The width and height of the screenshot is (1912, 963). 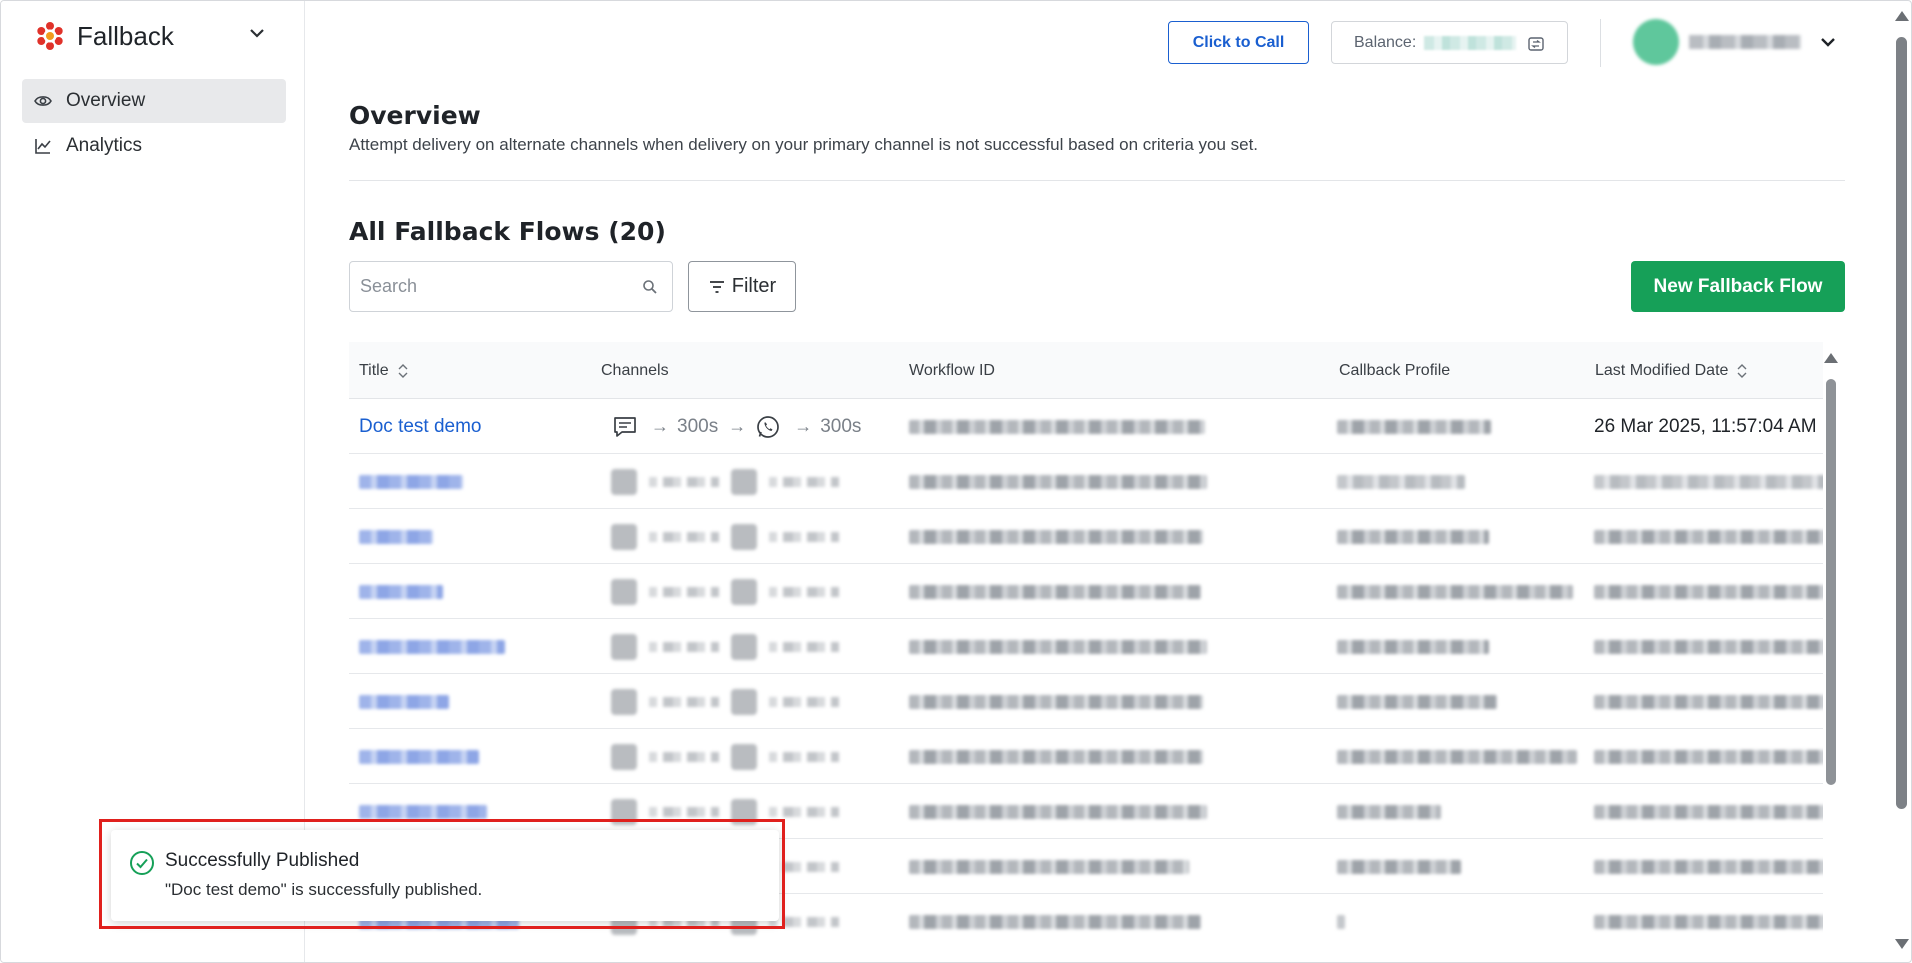 I want to click on line-chart-icon, so click(x=43, y=146).